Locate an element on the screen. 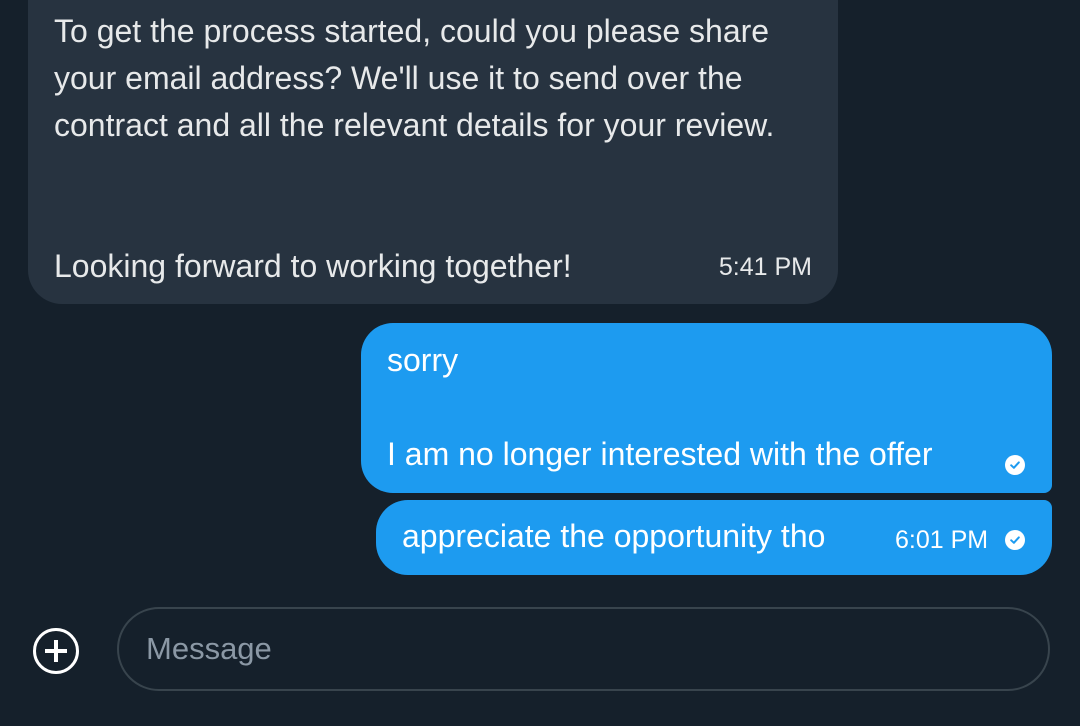 This screenshot has height=726, width=1080. outgoing-message-bubble: appreciate the opportunity tho 6:01 PM is located at coordinates (714, 537).